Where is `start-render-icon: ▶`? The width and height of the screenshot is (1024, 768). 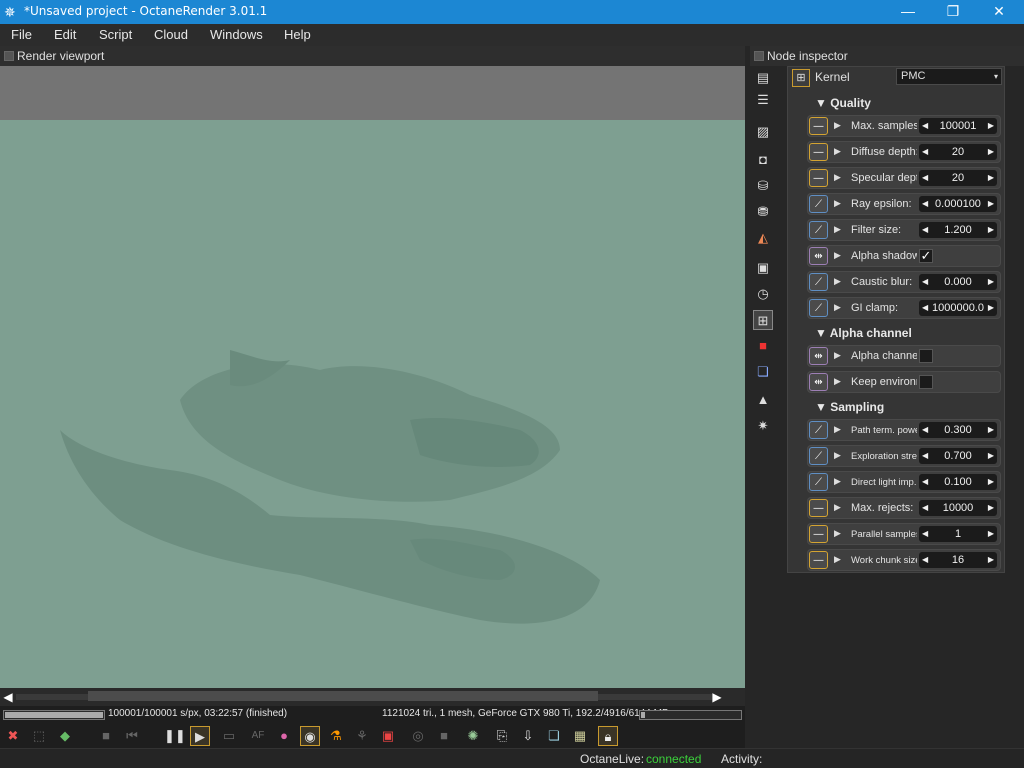
start-render-icon: ▶ is located at coordinates (200, 736).